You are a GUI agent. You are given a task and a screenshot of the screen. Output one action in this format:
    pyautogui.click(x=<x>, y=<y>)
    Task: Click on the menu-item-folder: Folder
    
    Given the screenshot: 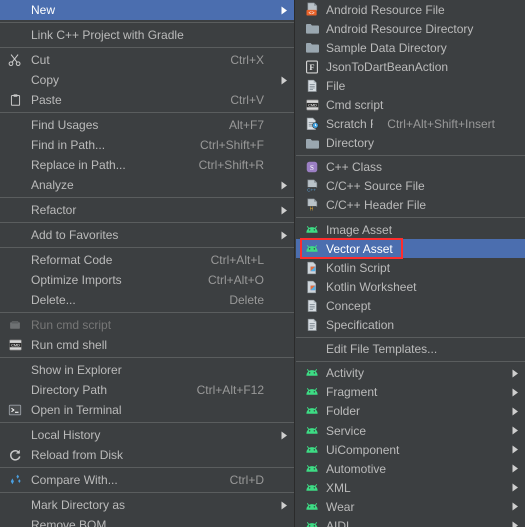 What is the action you would take?
    pyautogui.click(x=410, y=411)
    